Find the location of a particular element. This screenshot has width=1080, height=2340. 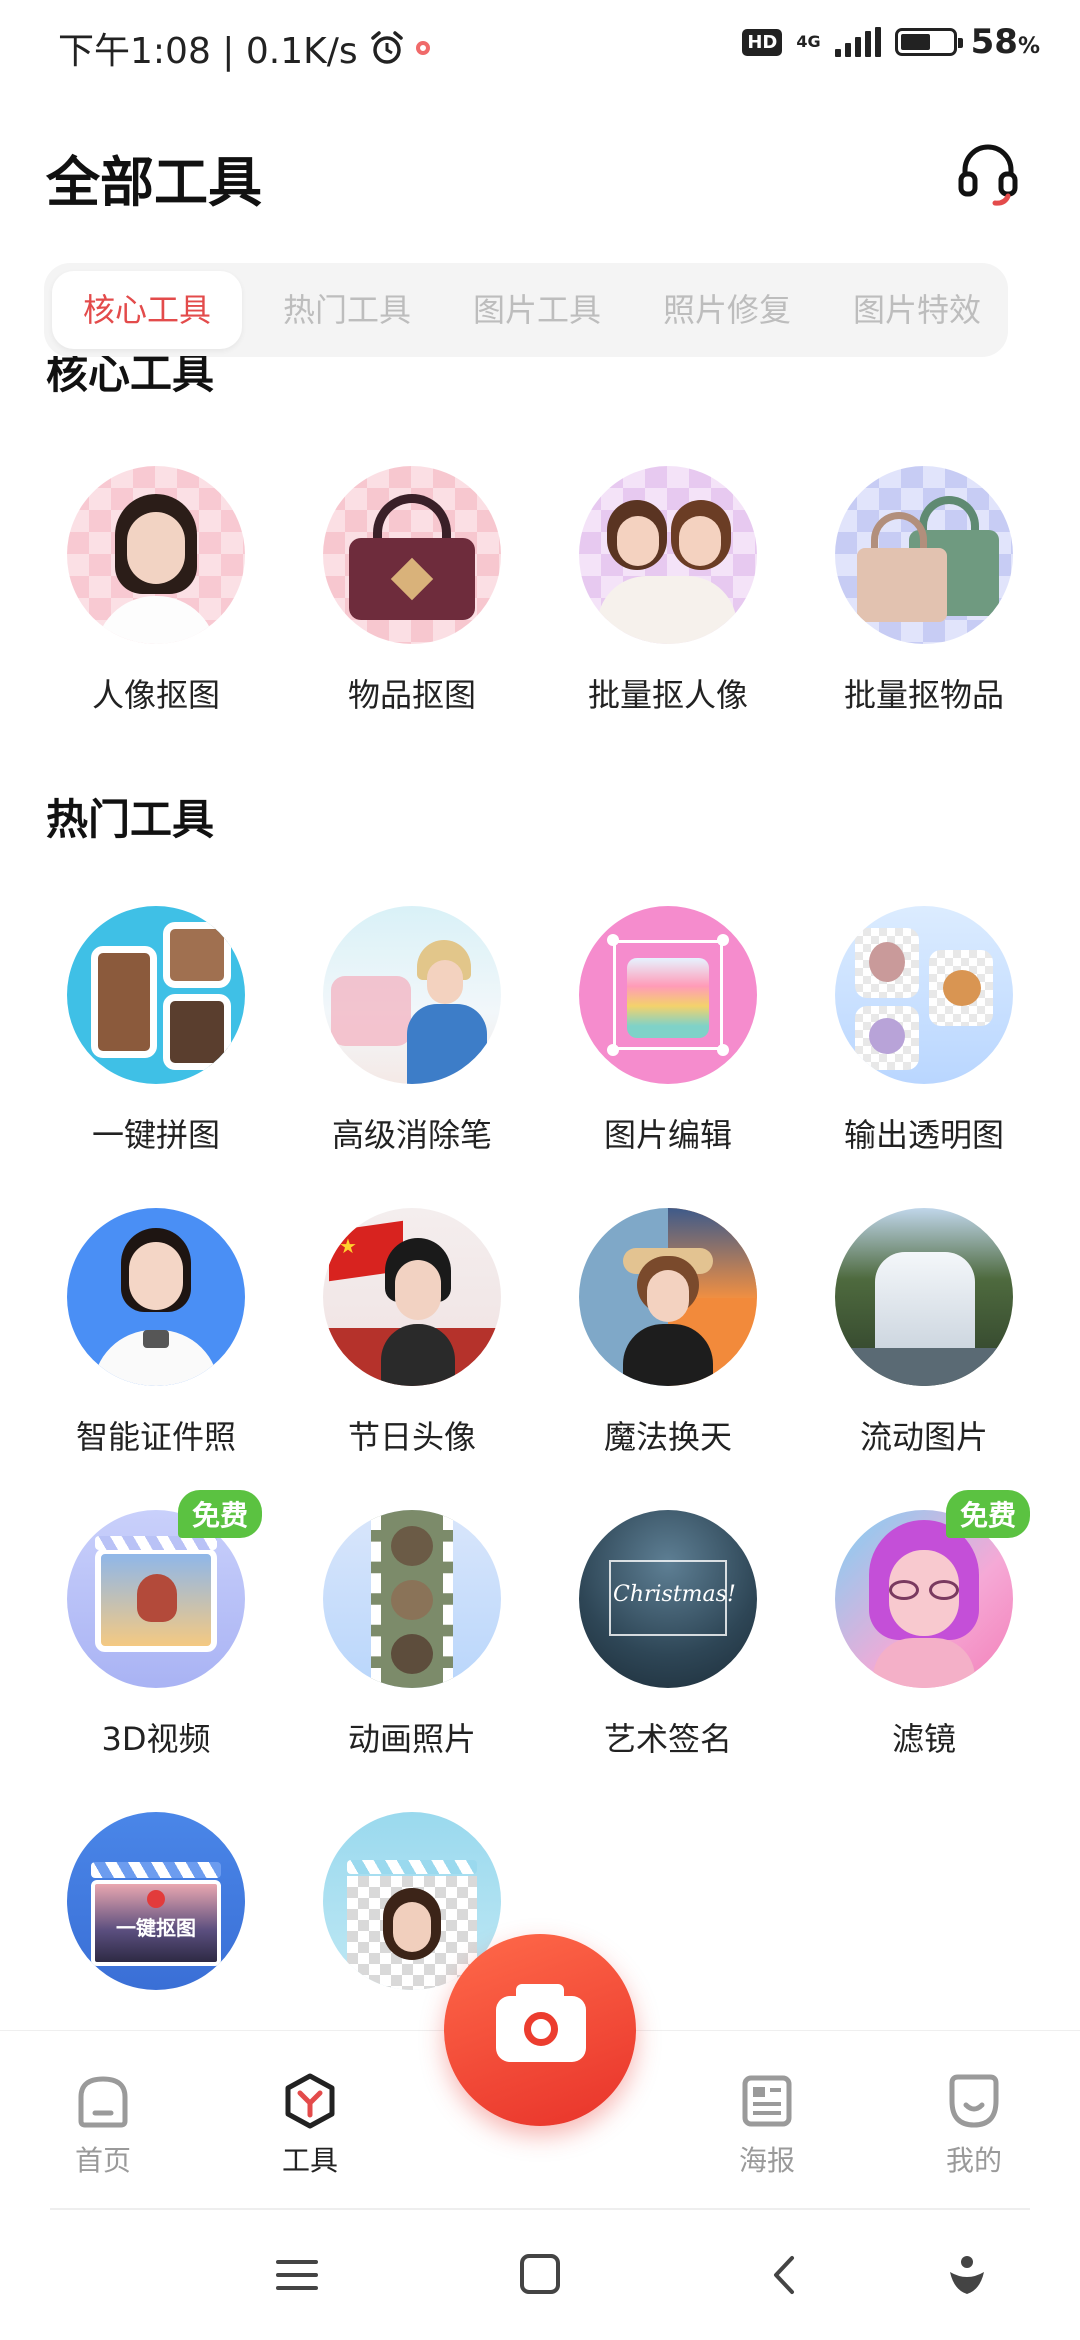

tool-one-click-cutout: 一键抠图 is located at coordinates (156, 1901).